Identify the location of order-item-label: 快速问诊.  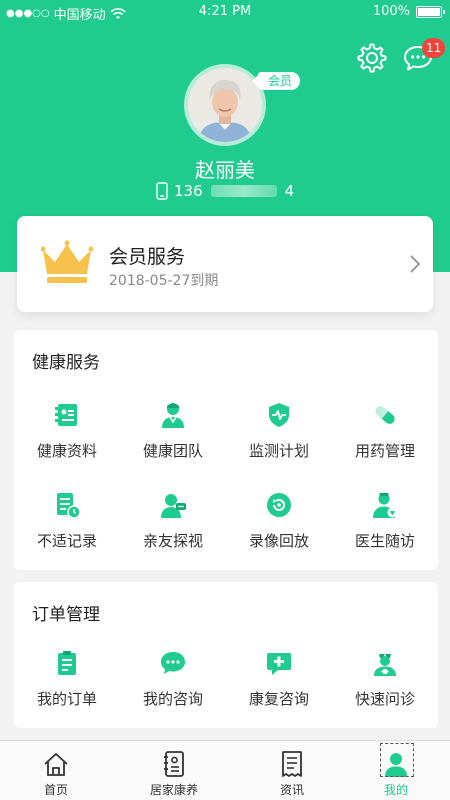
(384, 699).